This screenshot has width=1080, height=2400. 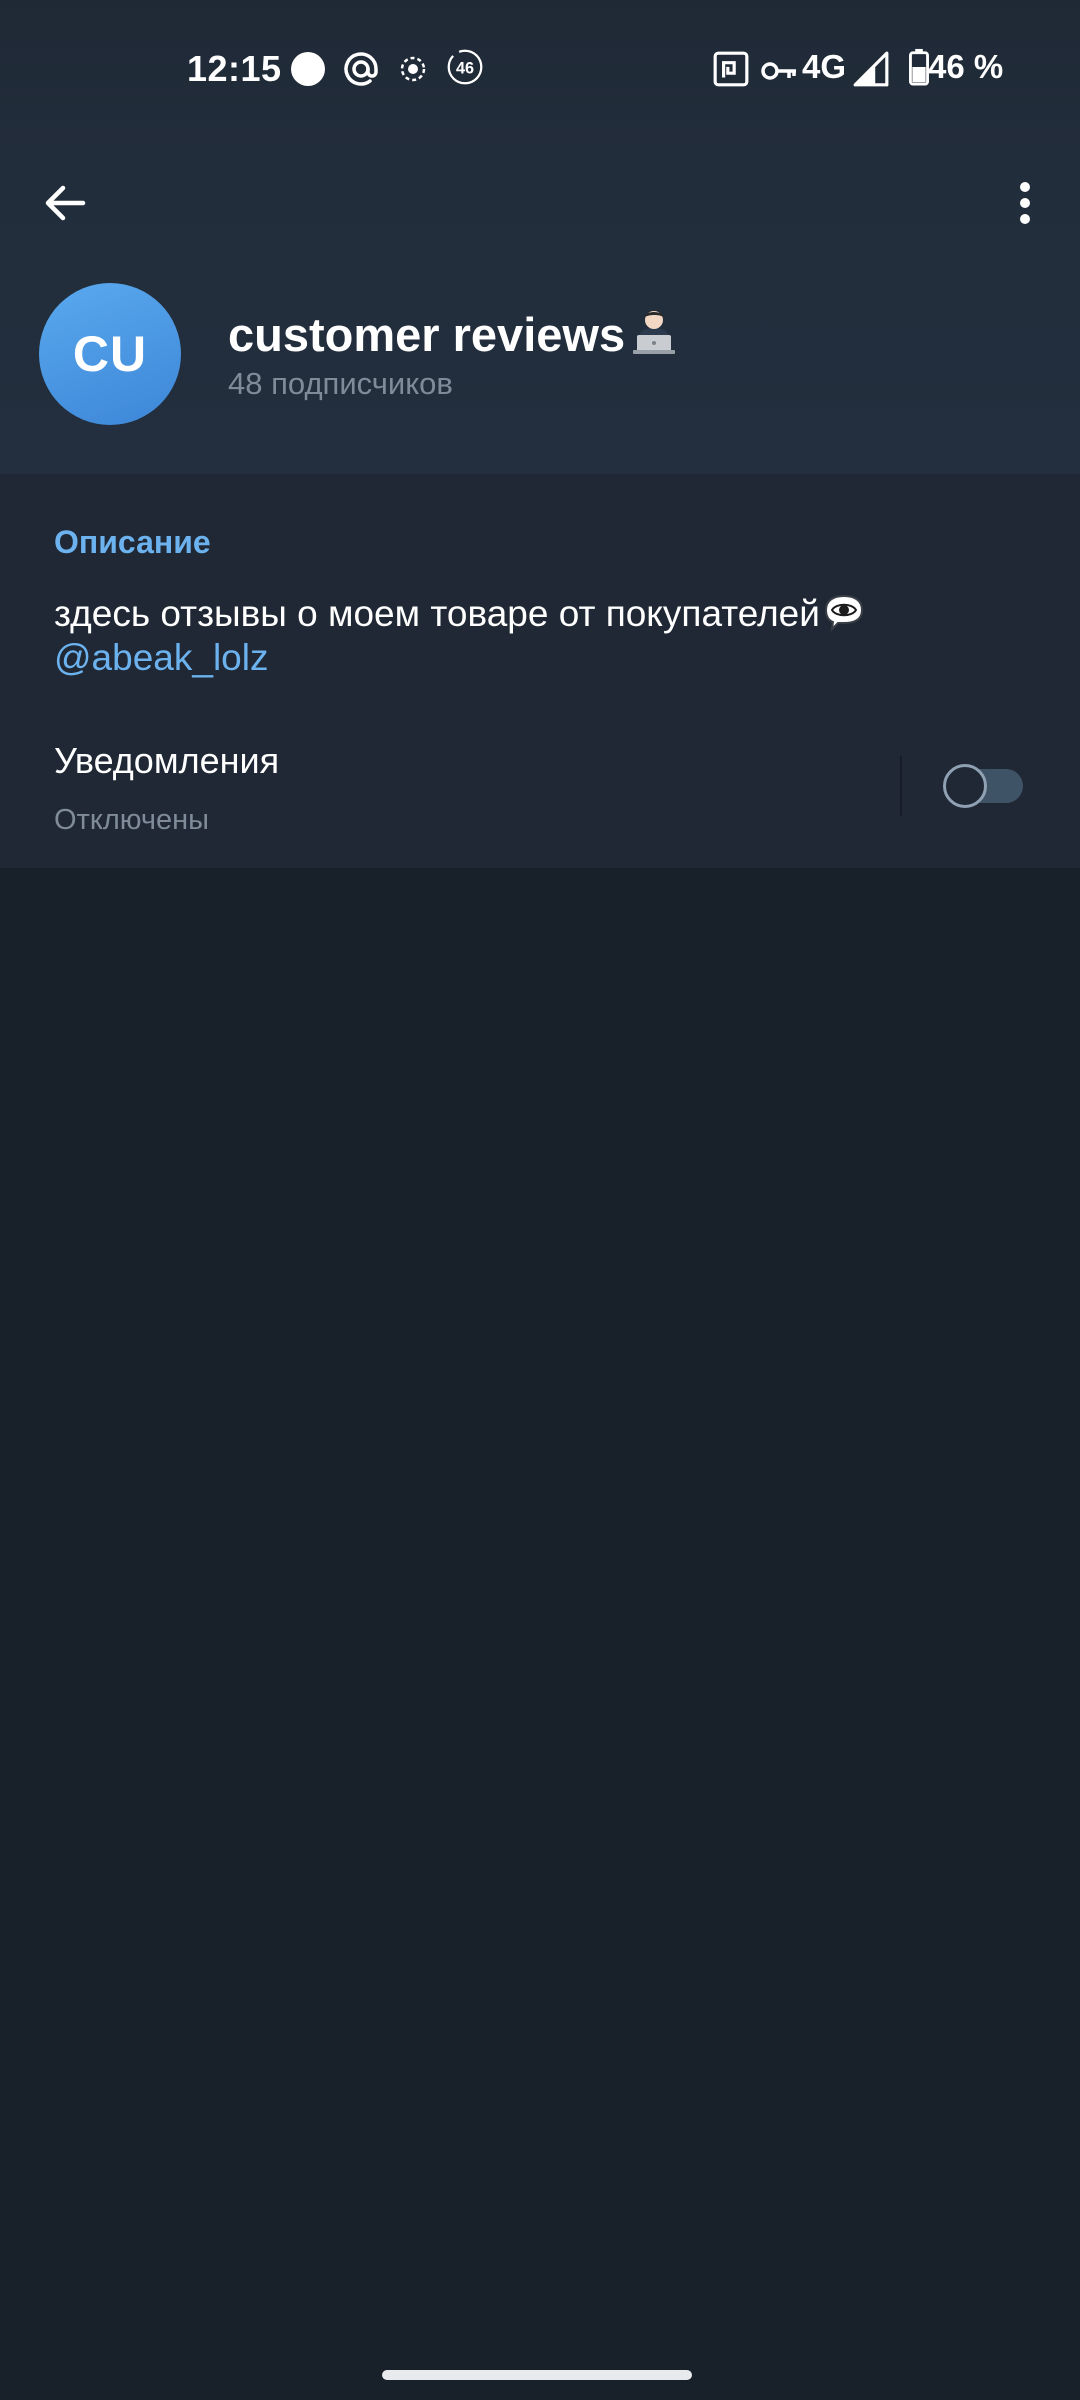 What do you see at coordinates (871, 69) in the screenshot?
I see `signal-icon` at bounding box center [871, 69].